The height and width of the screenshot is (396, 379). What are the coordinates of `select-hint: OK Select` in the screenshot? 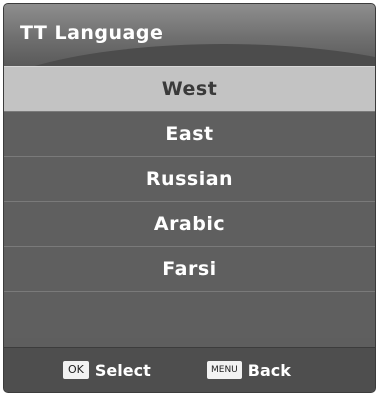 It's located at (107, 370).